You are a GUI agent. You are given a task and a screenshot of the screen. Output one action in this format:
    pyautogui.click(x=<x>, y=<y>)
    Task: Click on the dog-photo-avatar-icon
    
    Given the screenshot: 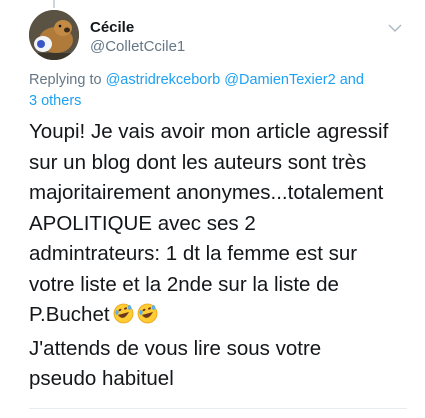 What is the action you would take?
    pyautogui.click(x=54, y=35)
    